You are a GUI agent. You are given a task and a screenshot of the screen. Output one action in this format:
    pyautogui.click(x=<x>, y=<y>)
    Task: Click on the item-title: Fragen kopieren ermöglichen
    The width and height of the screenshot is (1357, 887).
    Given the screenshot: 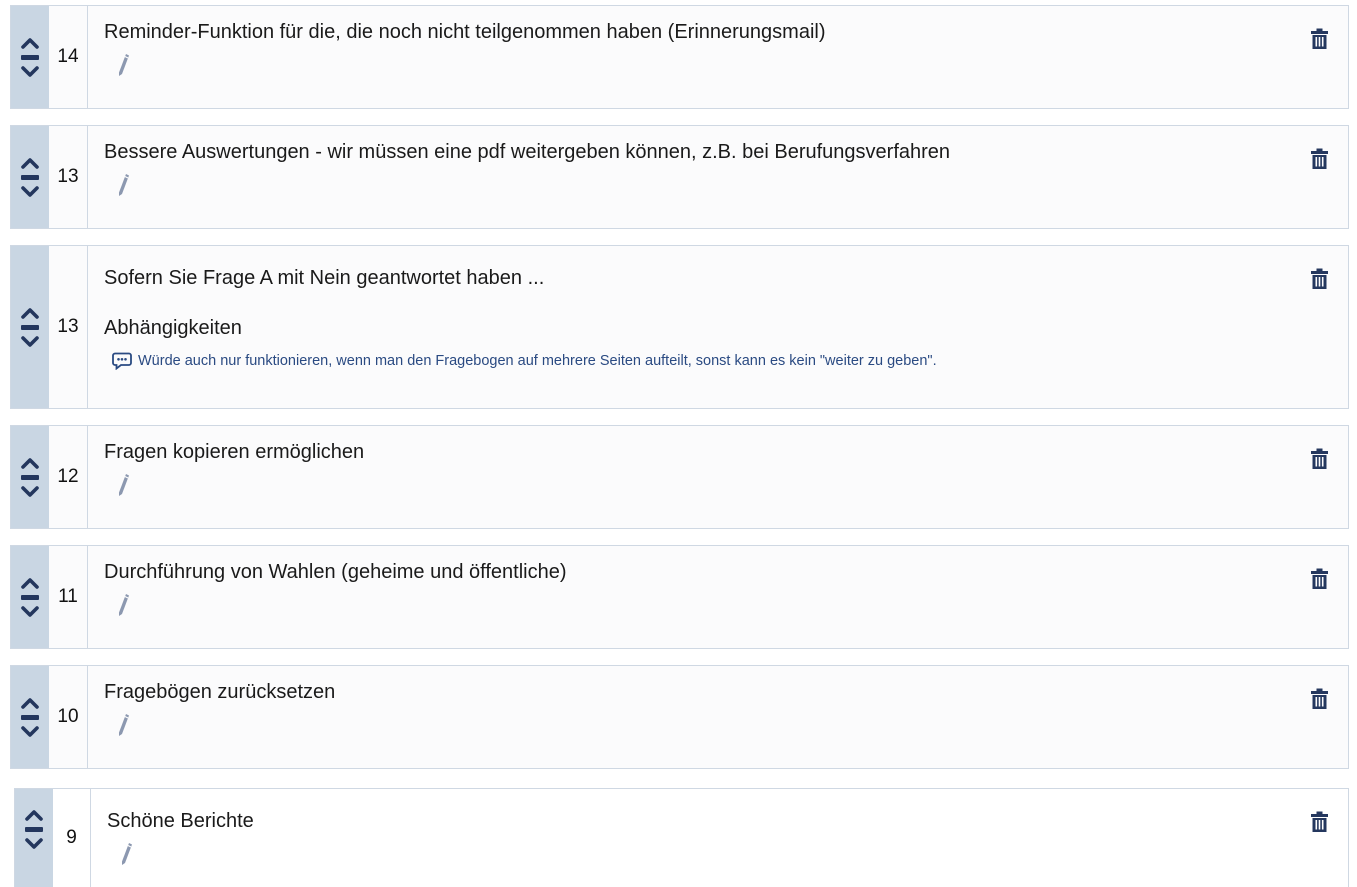 What is the action you would take?
    pyautogui.click(x=234, y=452)
    